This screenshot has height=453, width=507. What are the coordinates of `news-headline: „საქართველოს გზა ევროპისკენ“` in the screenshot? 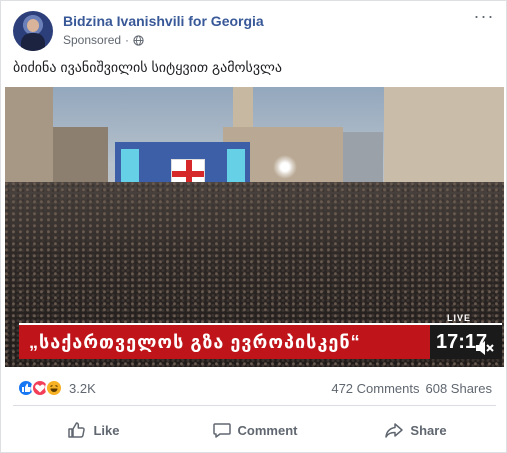 It's located at (195, 342).